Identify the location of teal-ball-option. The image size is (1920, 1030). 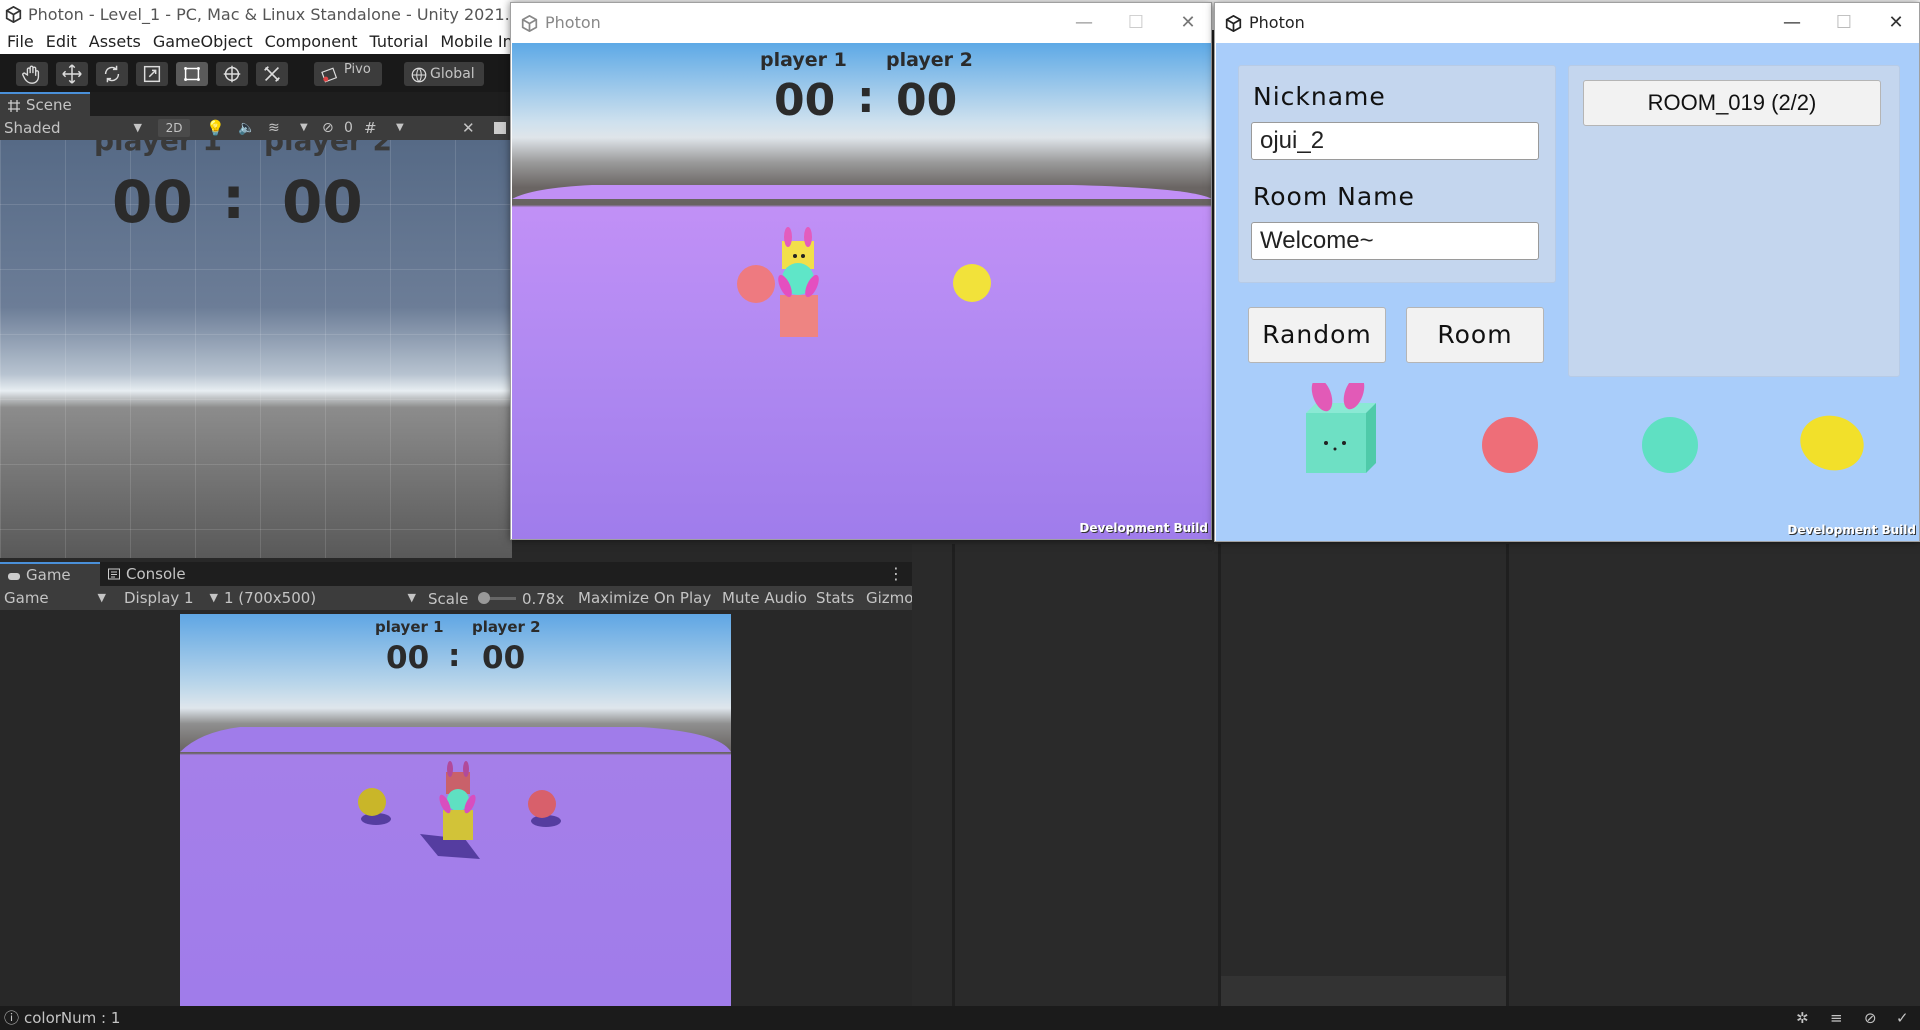
(1670, 445).